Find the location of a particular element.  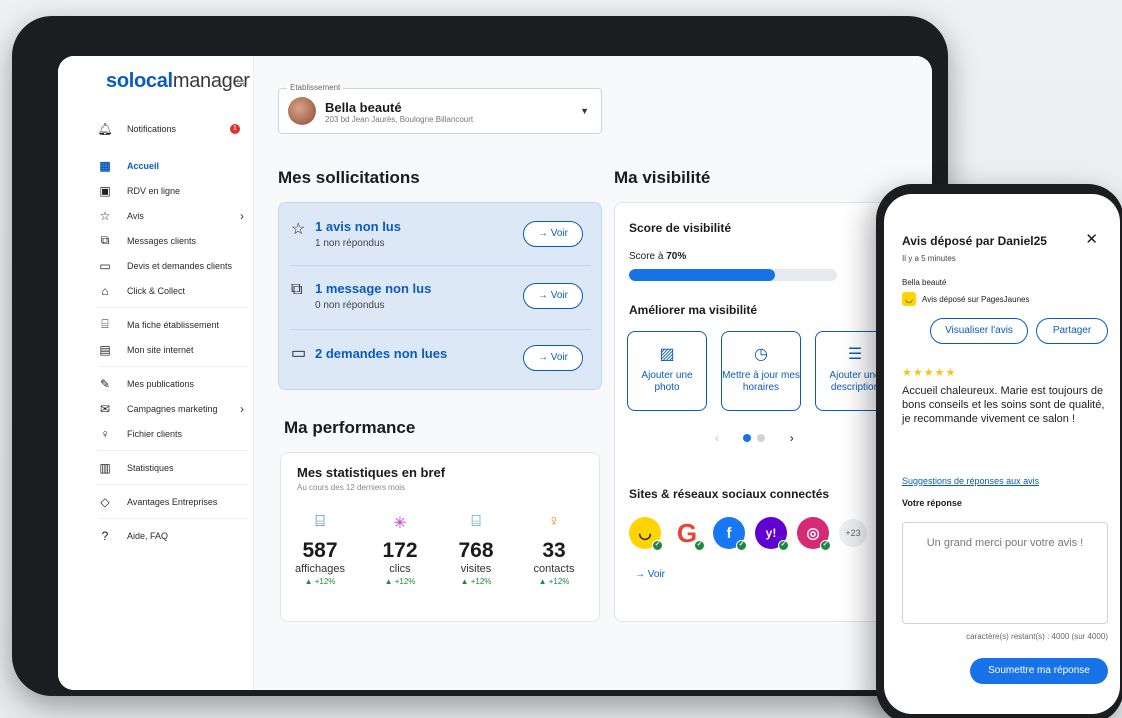

check-icon: ✓ is located at coordinates (783, 545).